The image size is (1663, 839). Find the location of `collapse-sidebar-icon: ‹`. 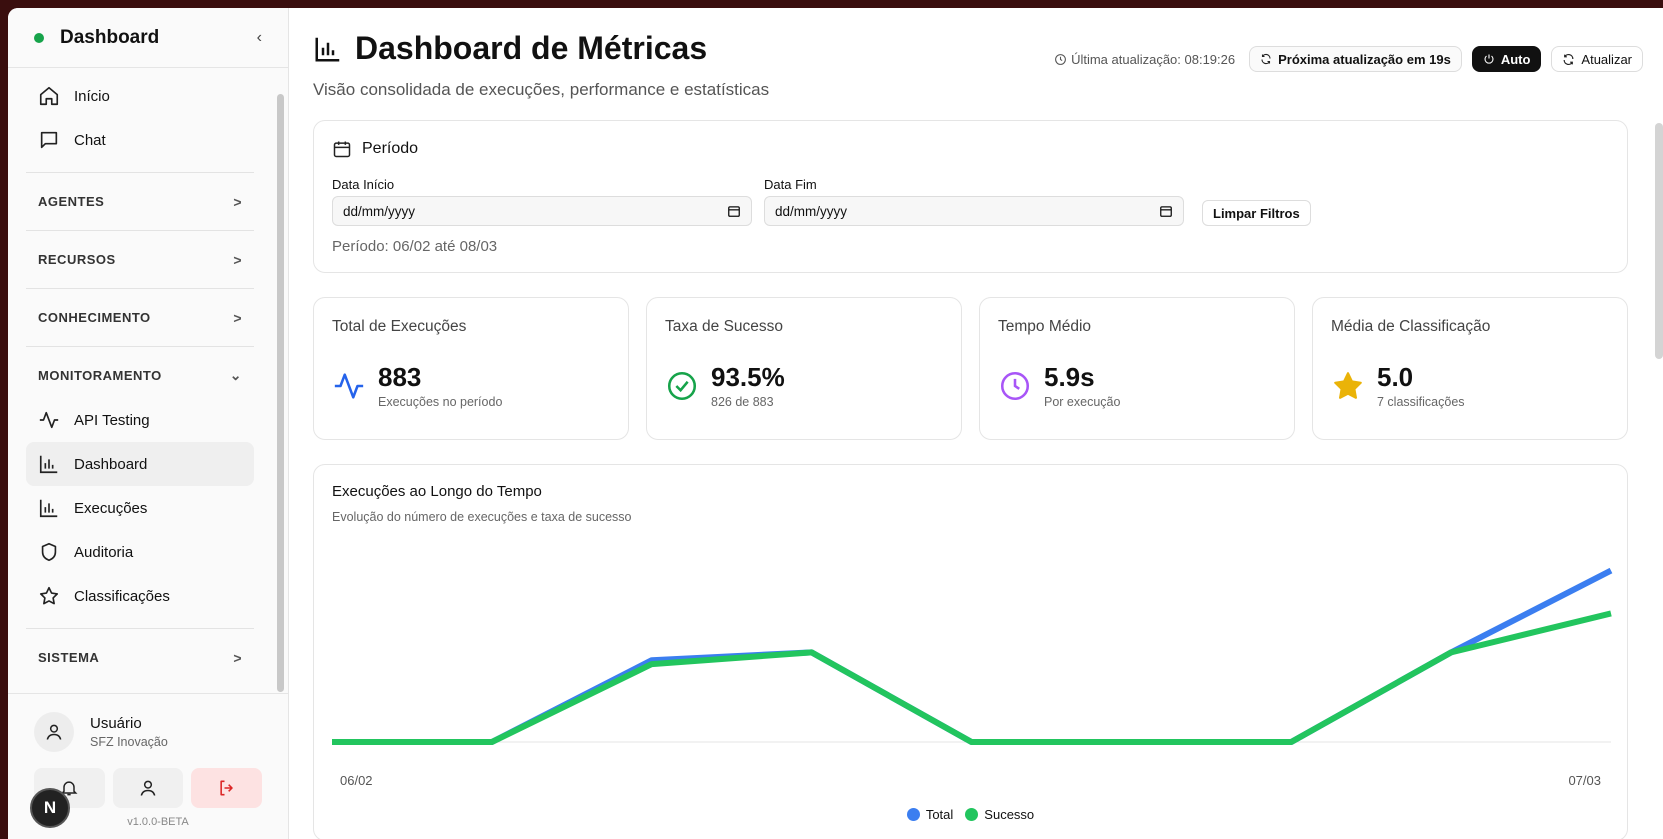

collapse-sidebar-icon: ‹ is located at coordinates (259, 38).